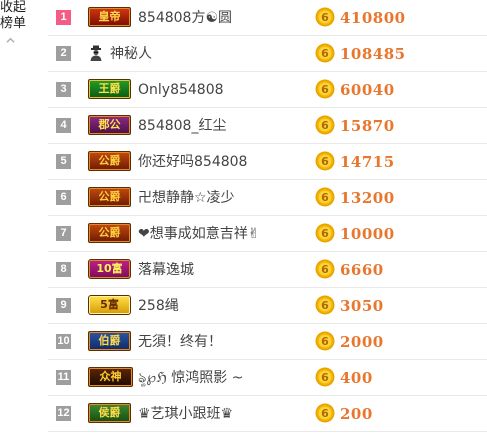 The image size is (487, 436). I want to click on rank-title-badge: 众神, so click(110, 377).